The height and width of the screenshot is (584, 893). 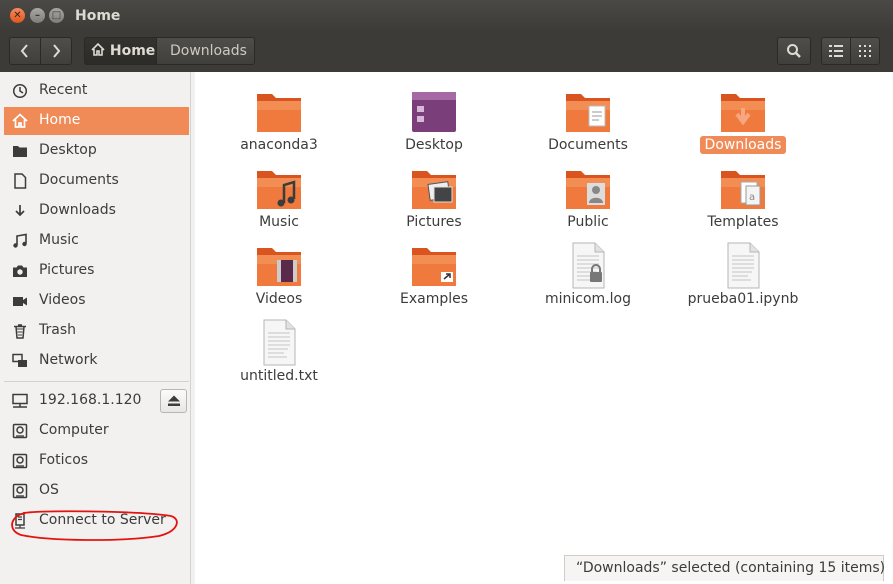 What do you see at coordinates (96, 301) in the screenshot?
I see `sidebar-item-videos: Videos` at bounding box center [96, 301].